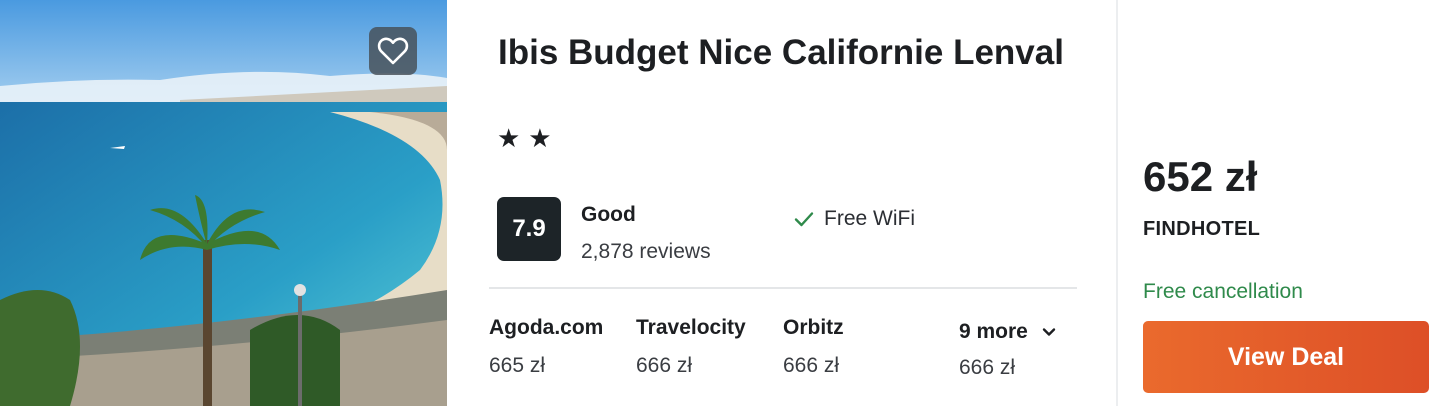 The width and height of the screenshot is (1440, 406). What do you see at coordinates (646, 252) in the screenshot?
I see `review-count: 2,878 reviews` at bounding box center [646, 252].